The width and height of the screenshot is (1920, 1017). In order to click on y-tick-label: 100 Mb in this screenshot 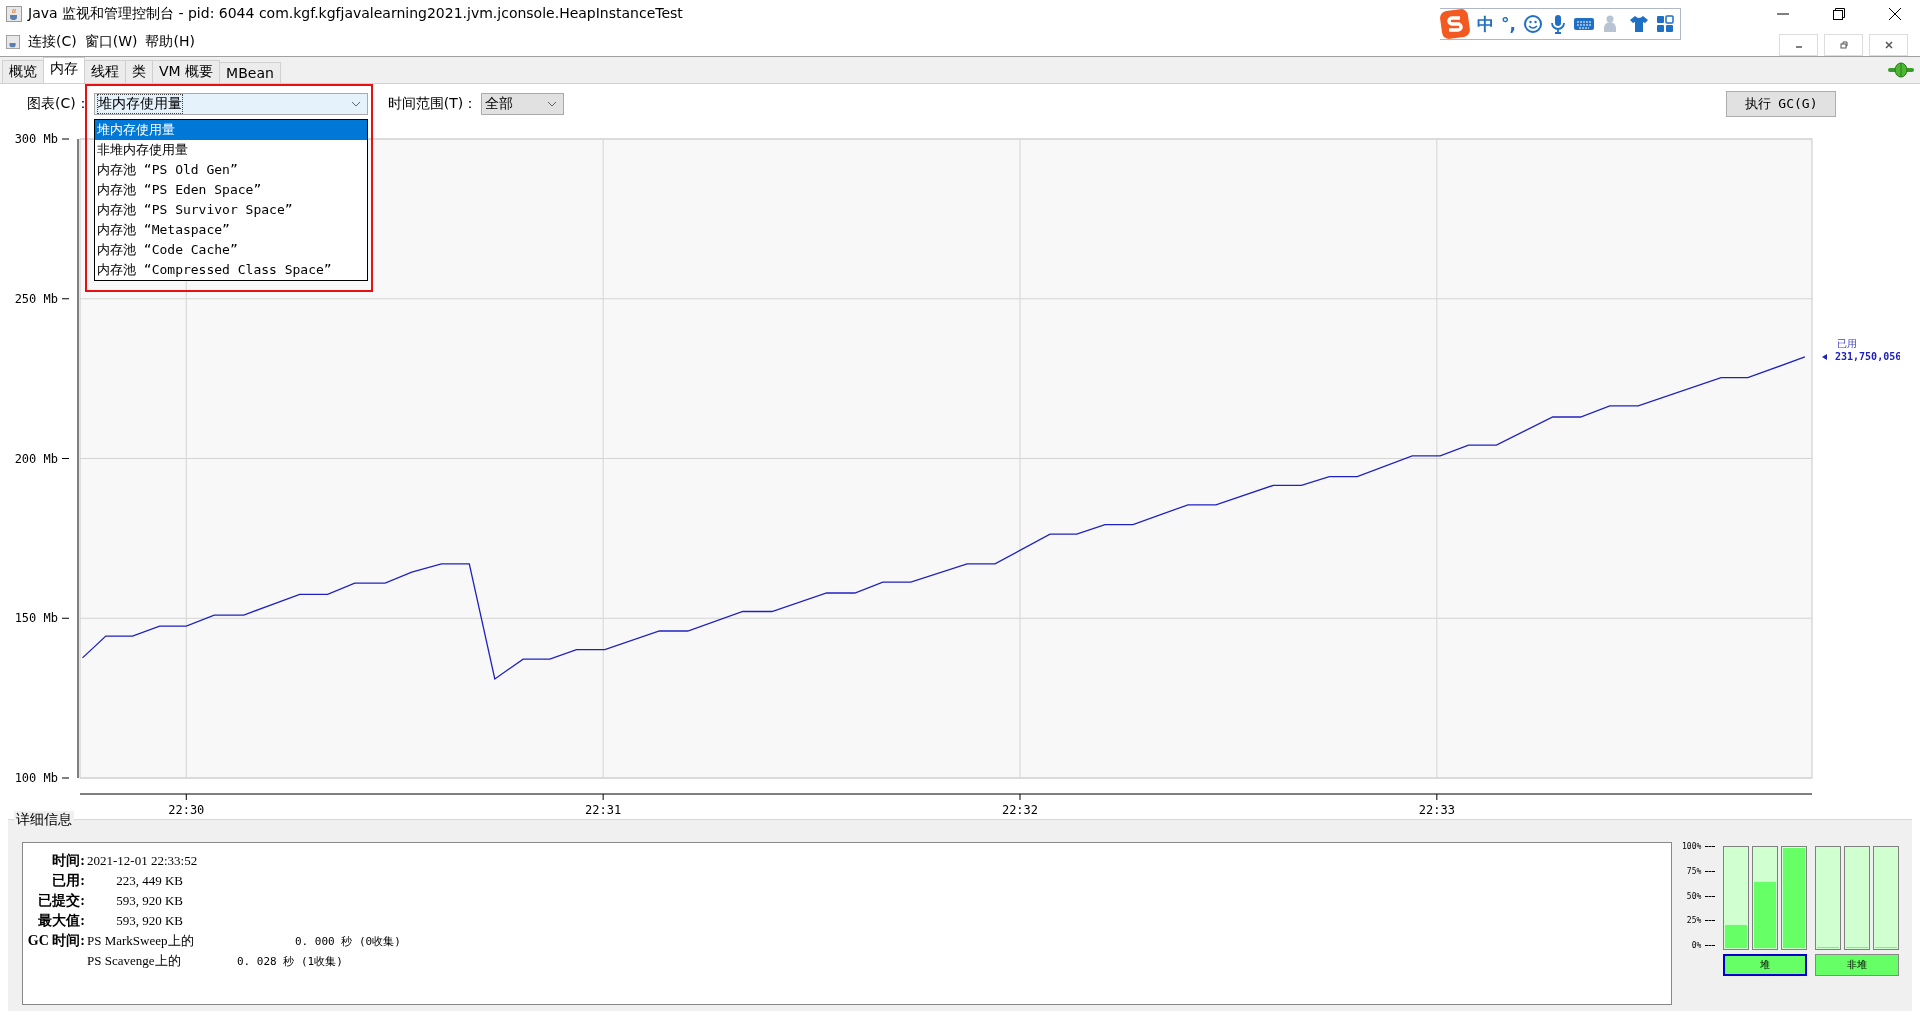, I will do `click(36, 778)`.